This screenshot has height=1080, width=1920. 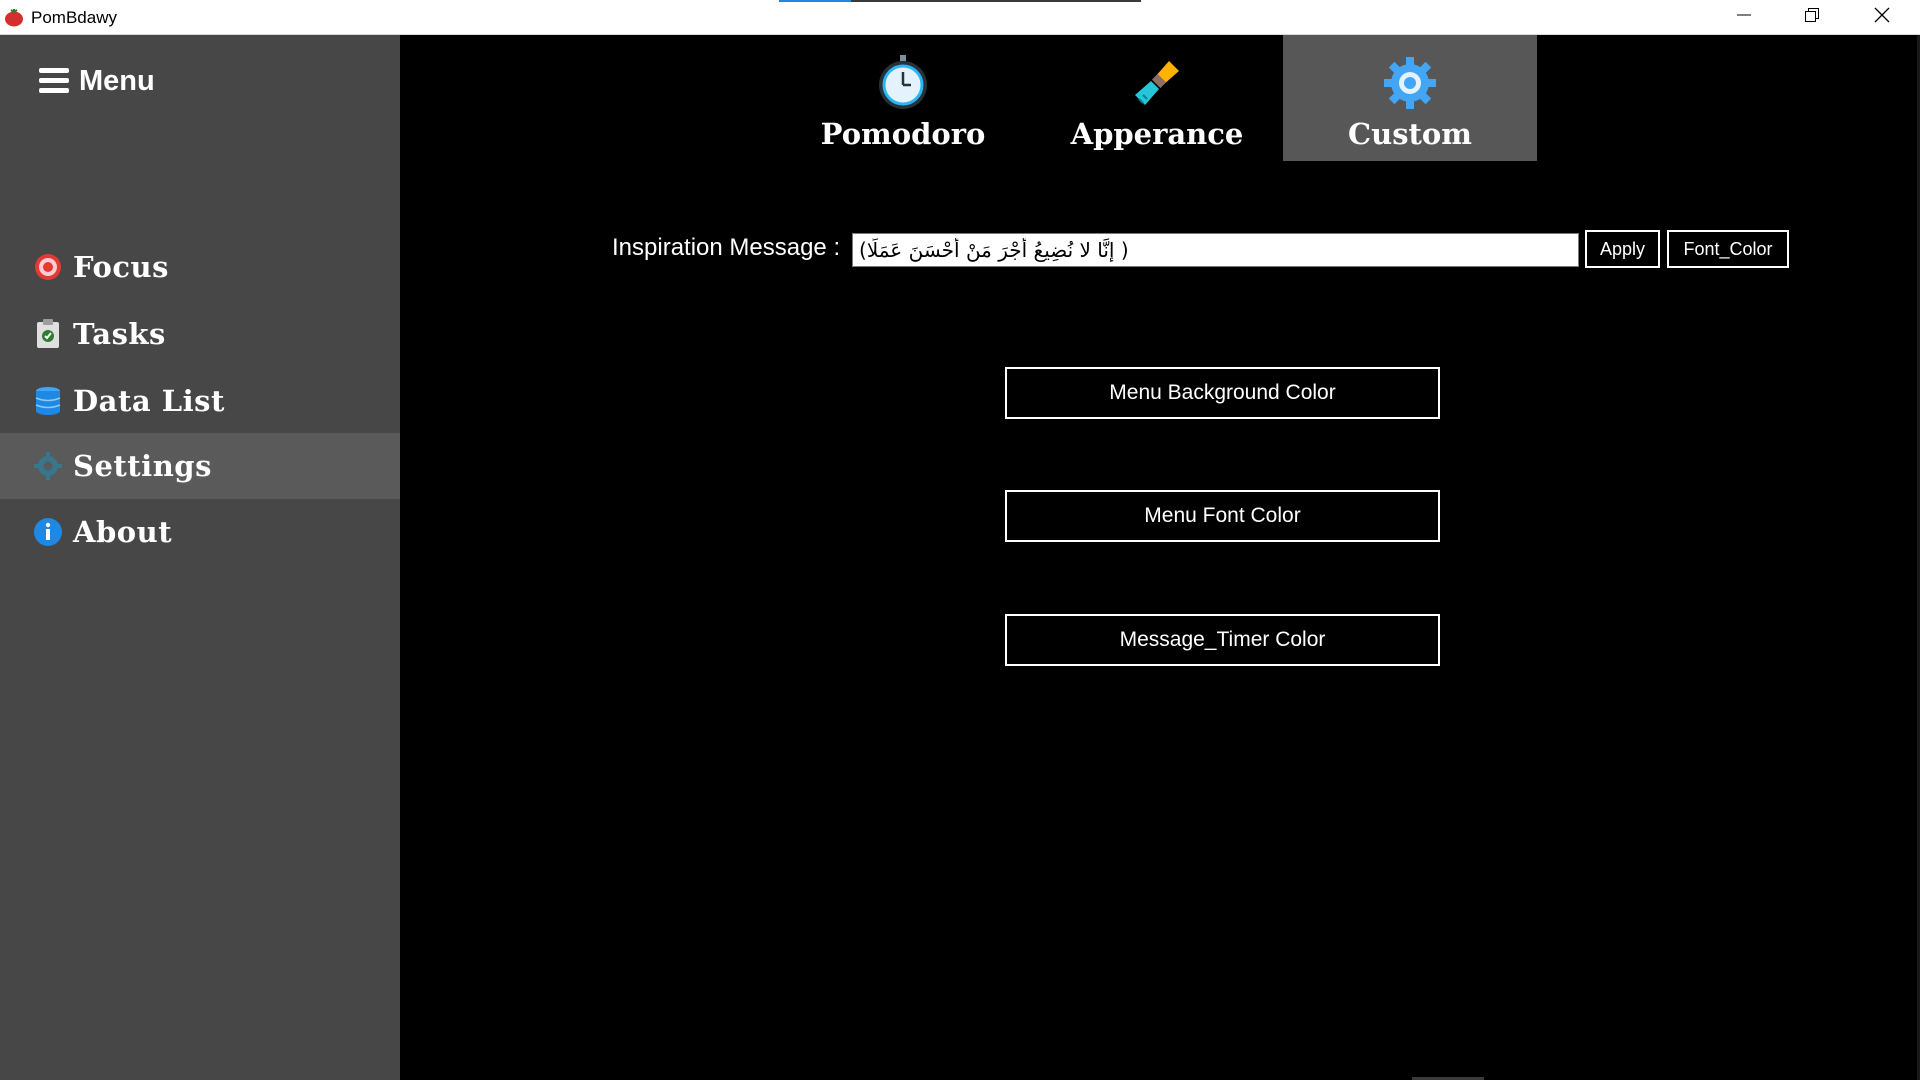 What do you see at coordinates (74, 17) in the screenshot?
I see `window-title: PomBdawy` at bounding box center [74, 17].